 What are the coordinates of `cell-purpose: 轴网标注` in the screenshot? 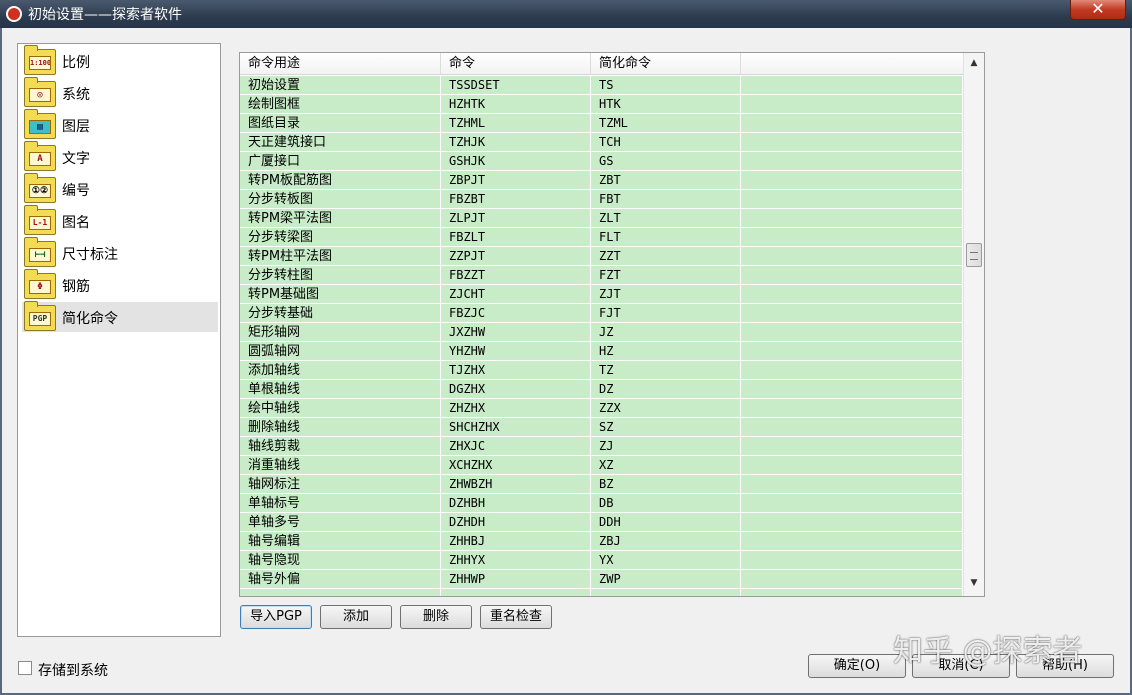 It's located at (340, 484).